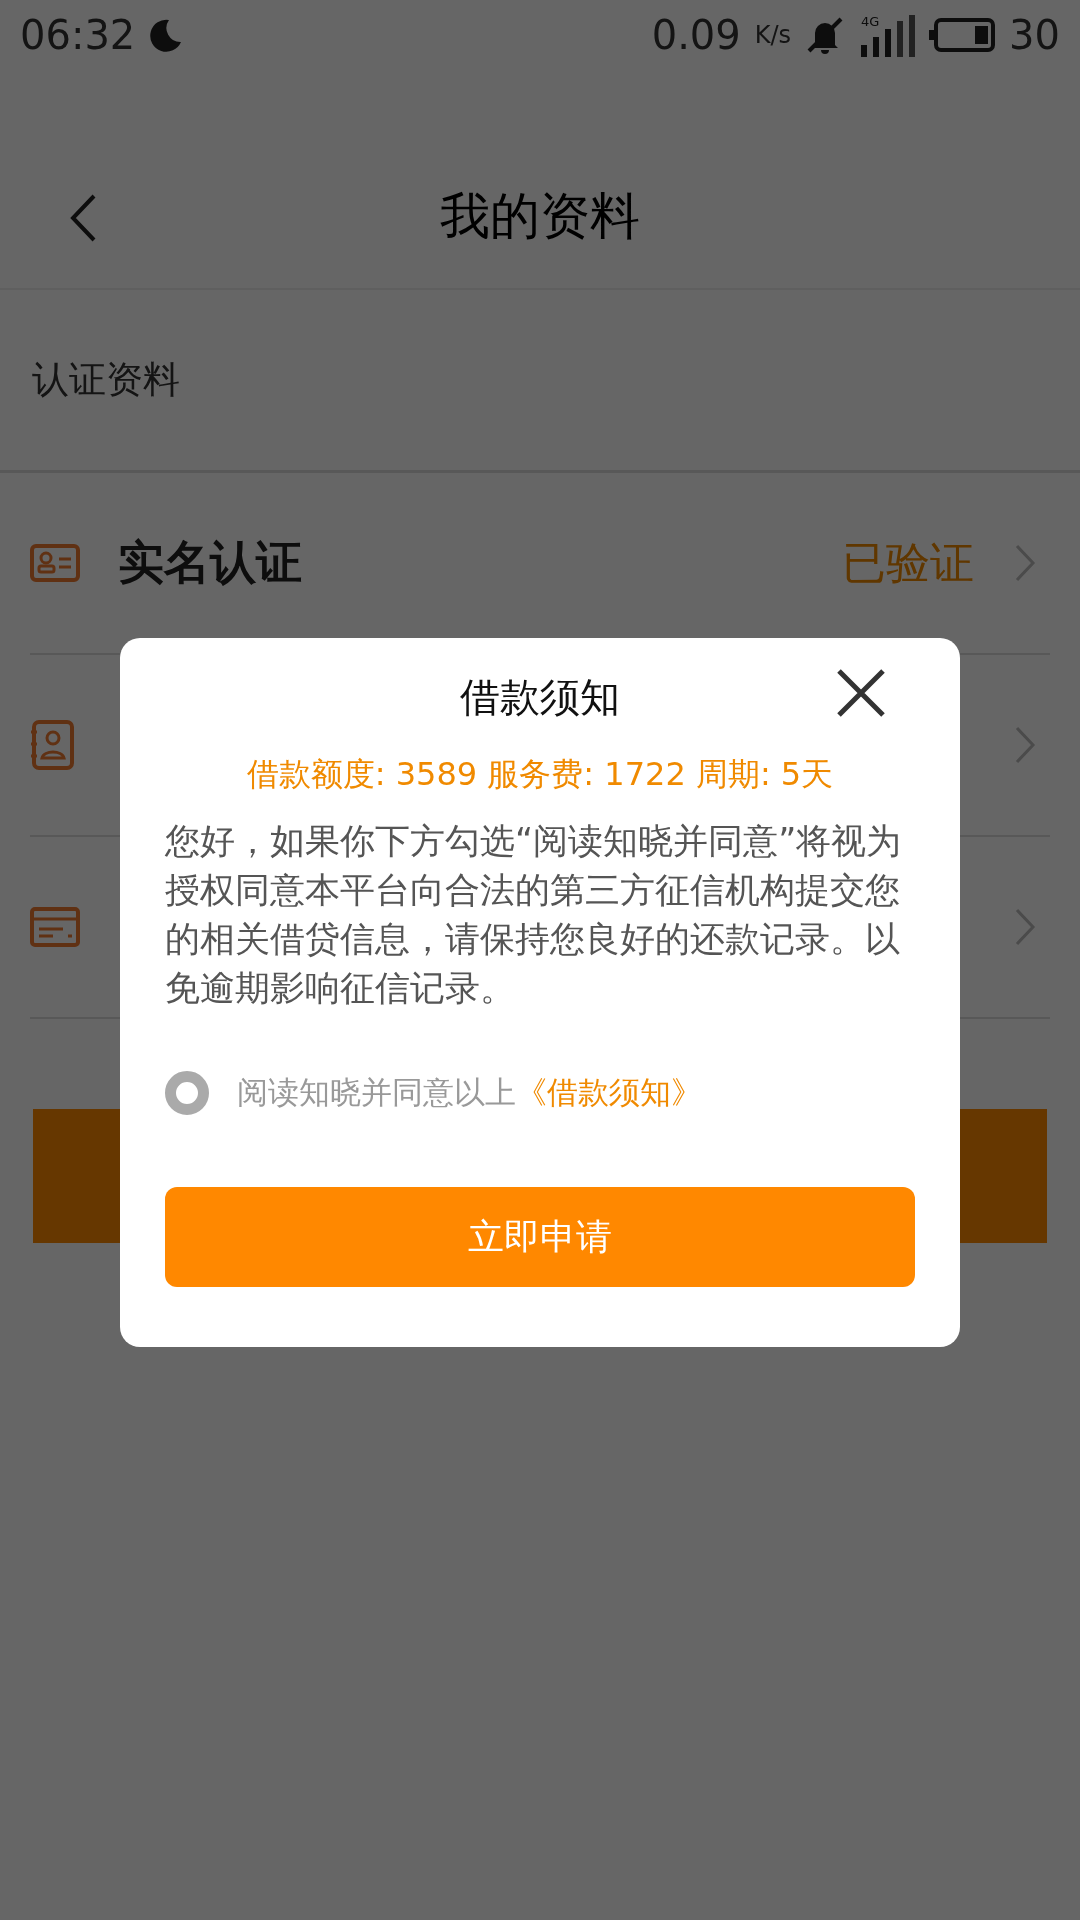 The image size is (1080, 1920). I want to click on page-title: 我的资料, so click(540, 216).